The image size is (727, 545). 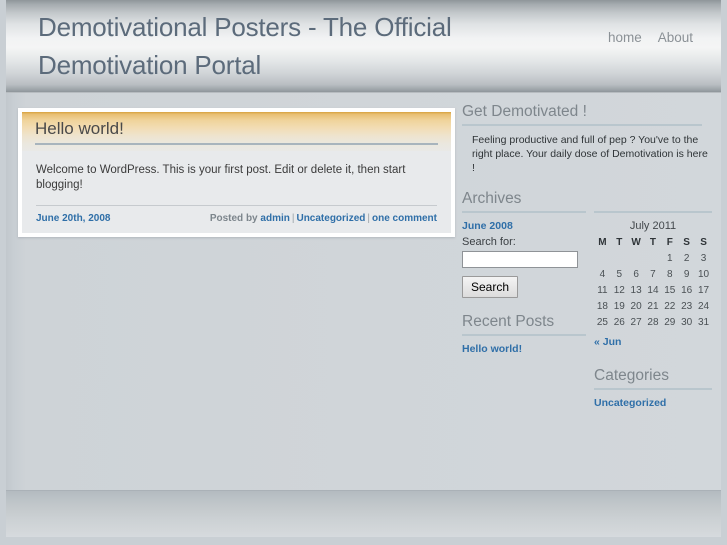 What do you see at coordinates (653, 342) in the screenshot?
I see `calendar-nav: « Jun` at bounding box center [653, 342].